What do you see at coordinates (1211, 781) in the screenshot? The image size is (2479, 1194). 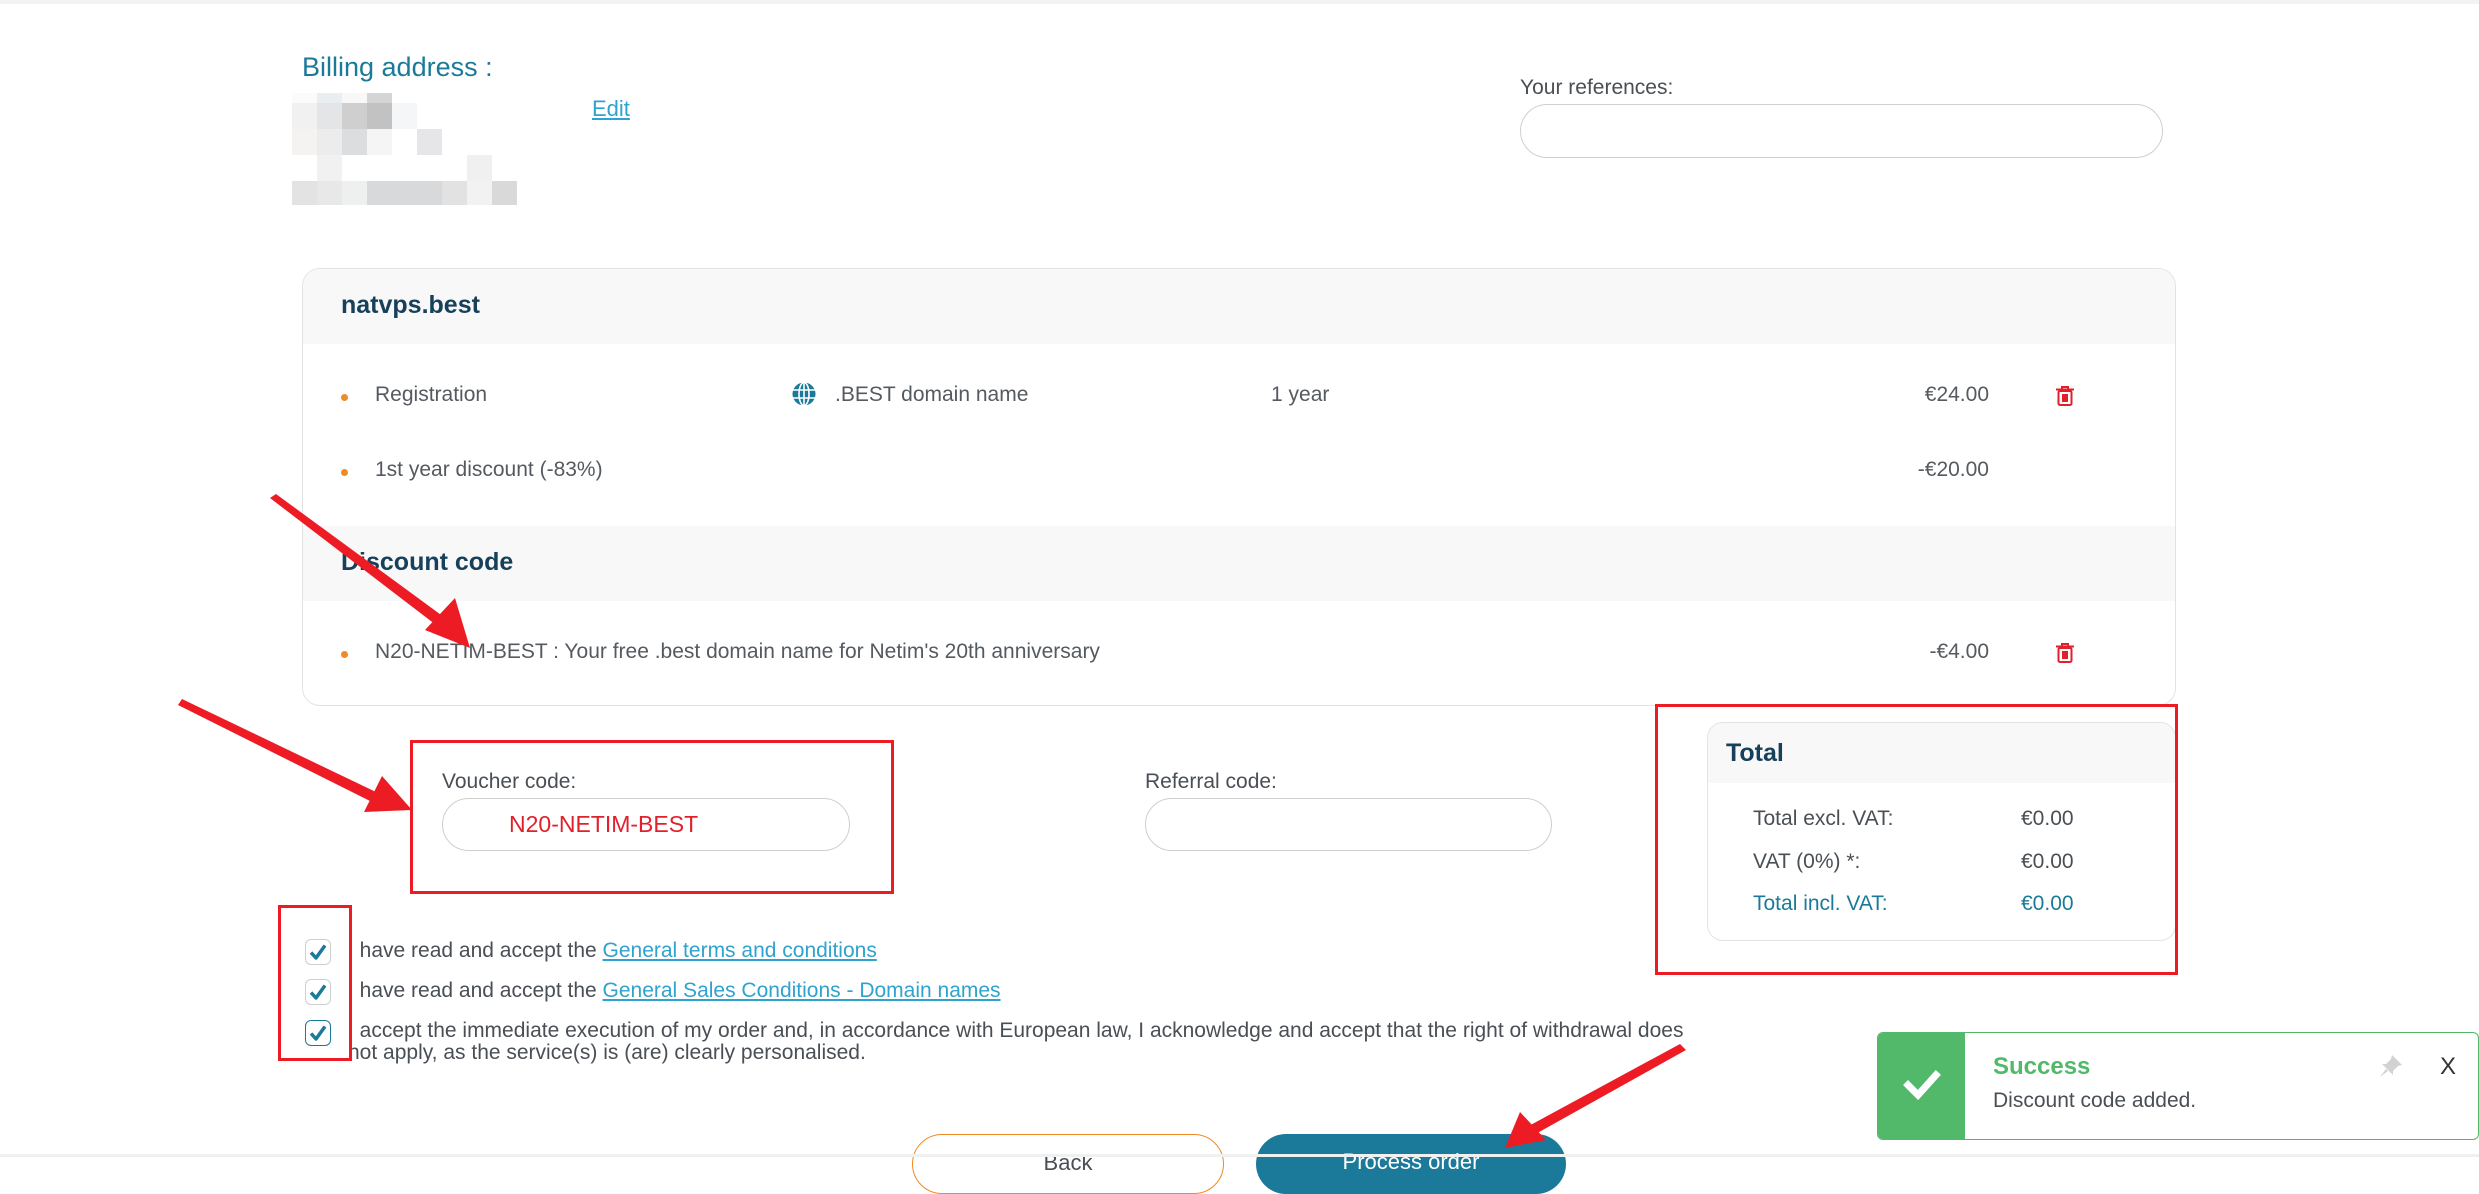 I see `referral-code-label: Referral code:` at bounding box center [1211, 781].